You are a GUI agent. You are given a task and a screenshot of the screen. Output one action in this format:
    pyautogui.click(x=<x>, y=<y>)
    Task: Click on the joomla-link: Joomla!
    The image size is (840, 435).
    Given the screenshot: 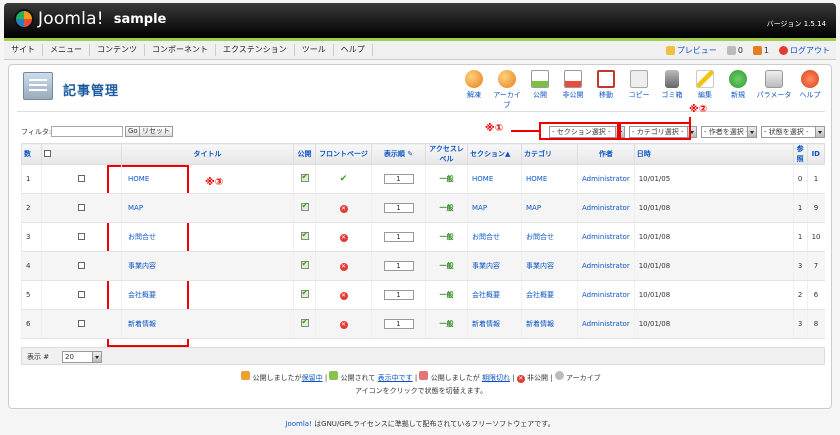 What is the action you would take?
    pyautogui.click(x=298, y=424)
    